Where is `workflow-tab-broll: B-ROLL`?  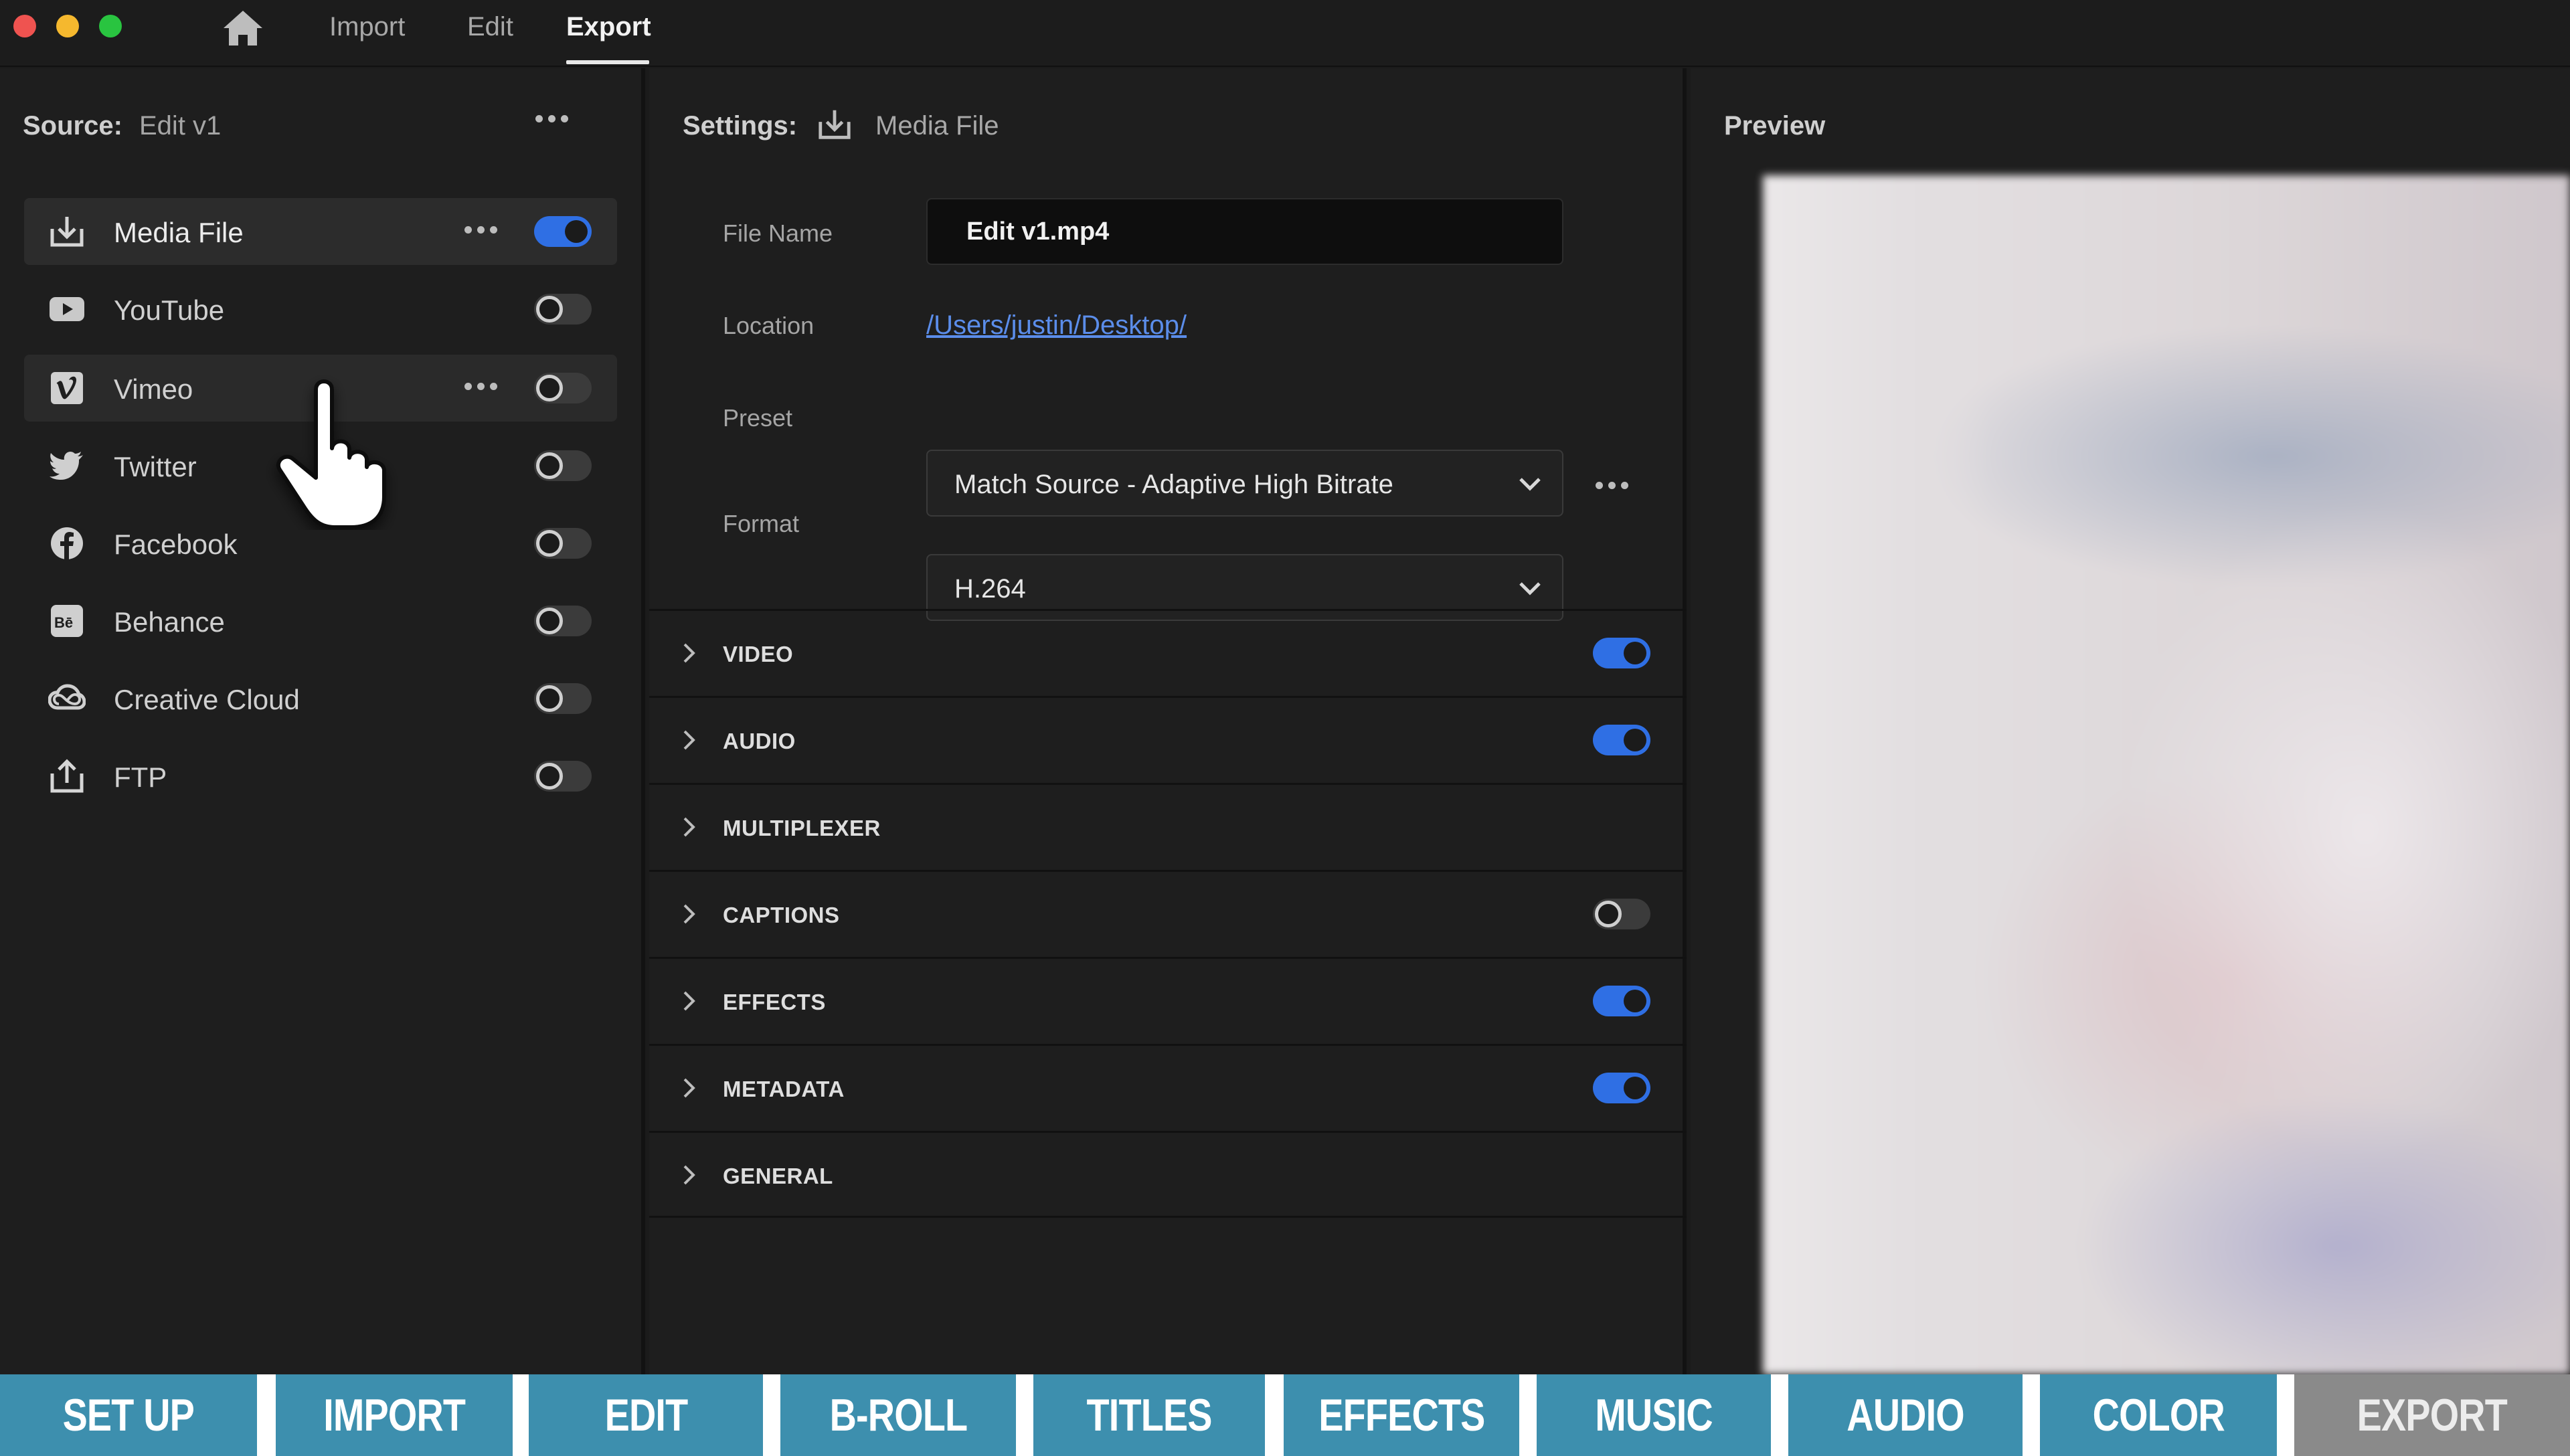 workflow-tab-broll: B-ROLL is located at coordinates (898, 1415).